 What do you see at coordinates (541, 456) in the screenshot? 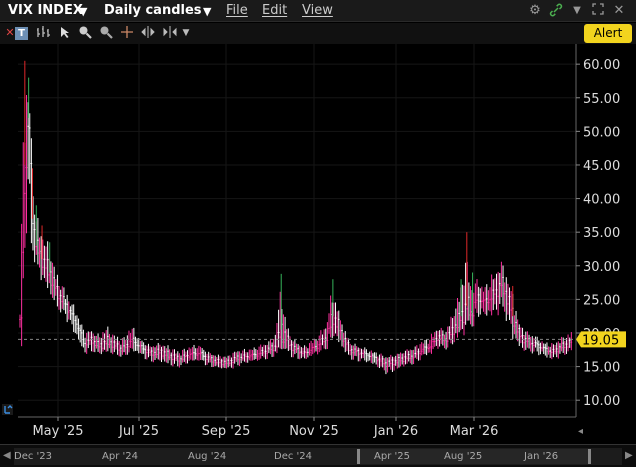
I see `navigator-label: Jan '26` at bounding box center [541, 456].